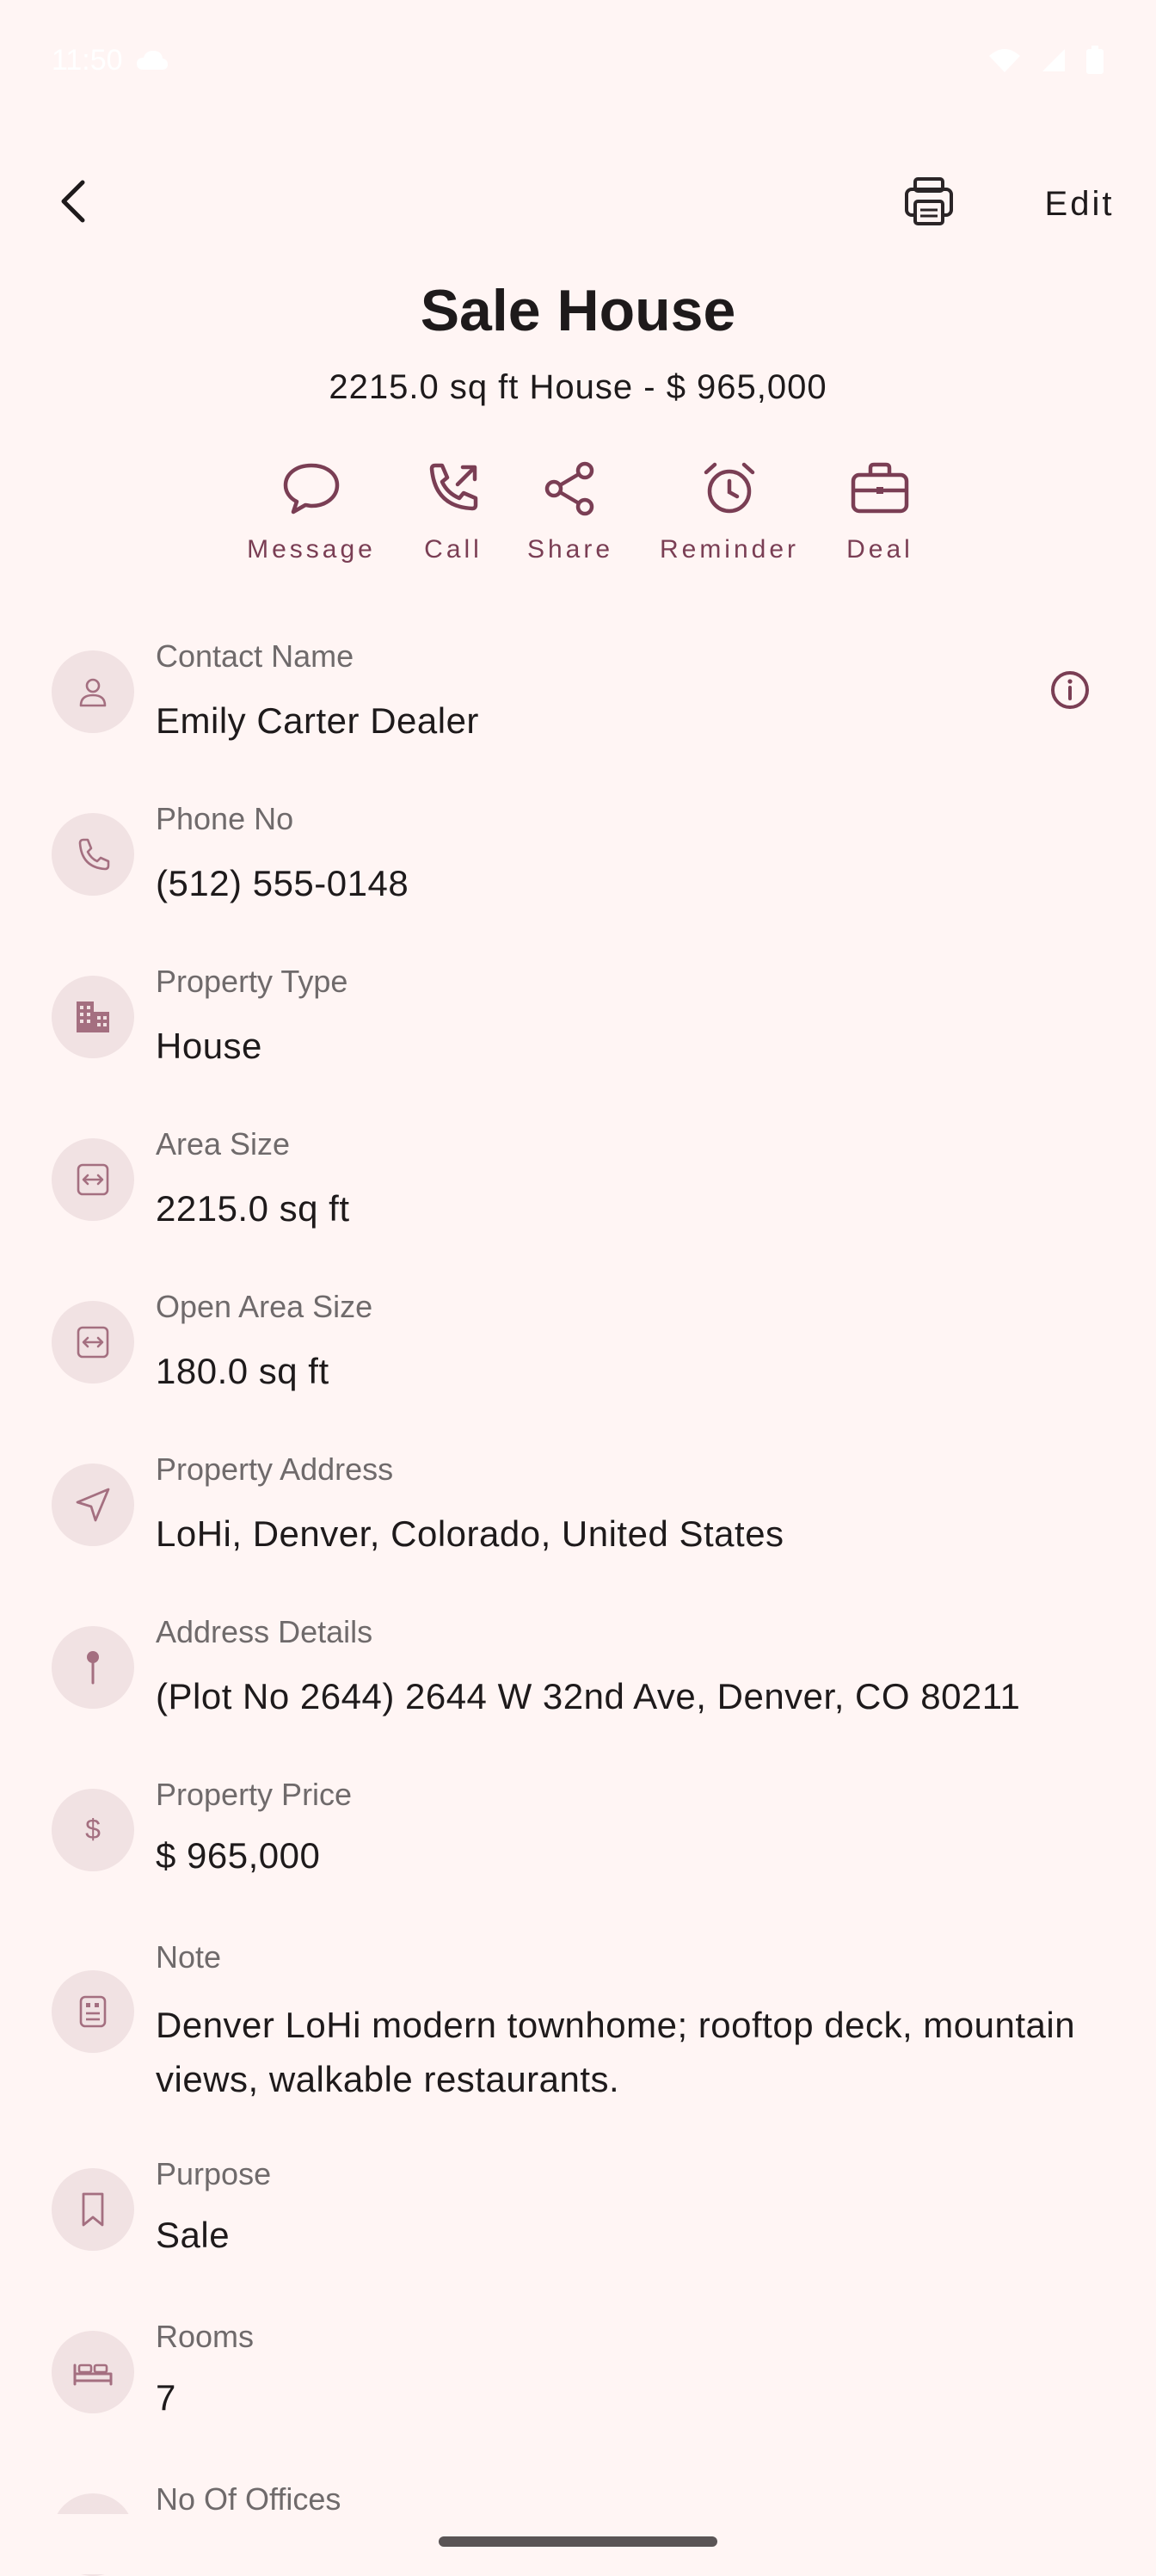  What do you see at coordinates (253, 1208) in the screenshot?
I see `detail-value: 2215.0 sq ft` at bounding box center [253, 1208].